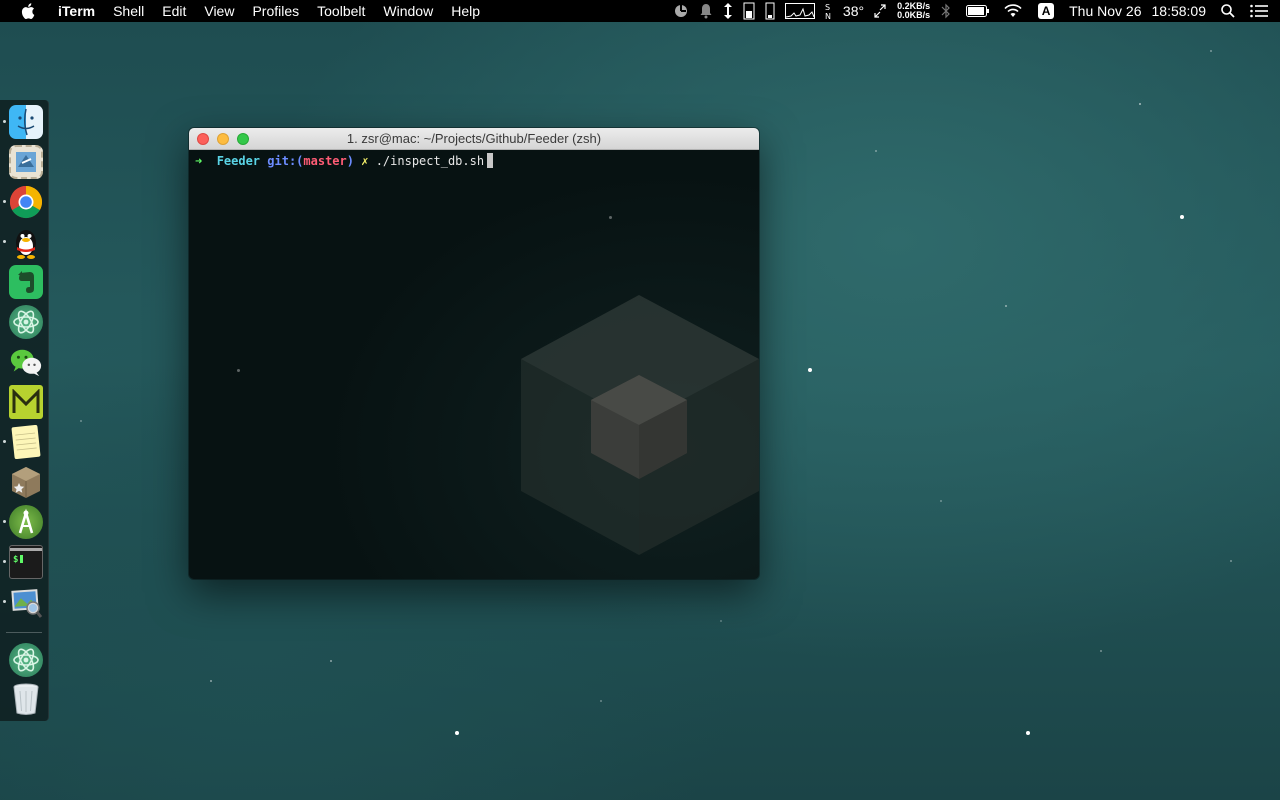 The width and height of the screenshot is (1280, 800). Describe the element at coordinates (880, 11) in the screenshot. I see `expand-icon` at that location.